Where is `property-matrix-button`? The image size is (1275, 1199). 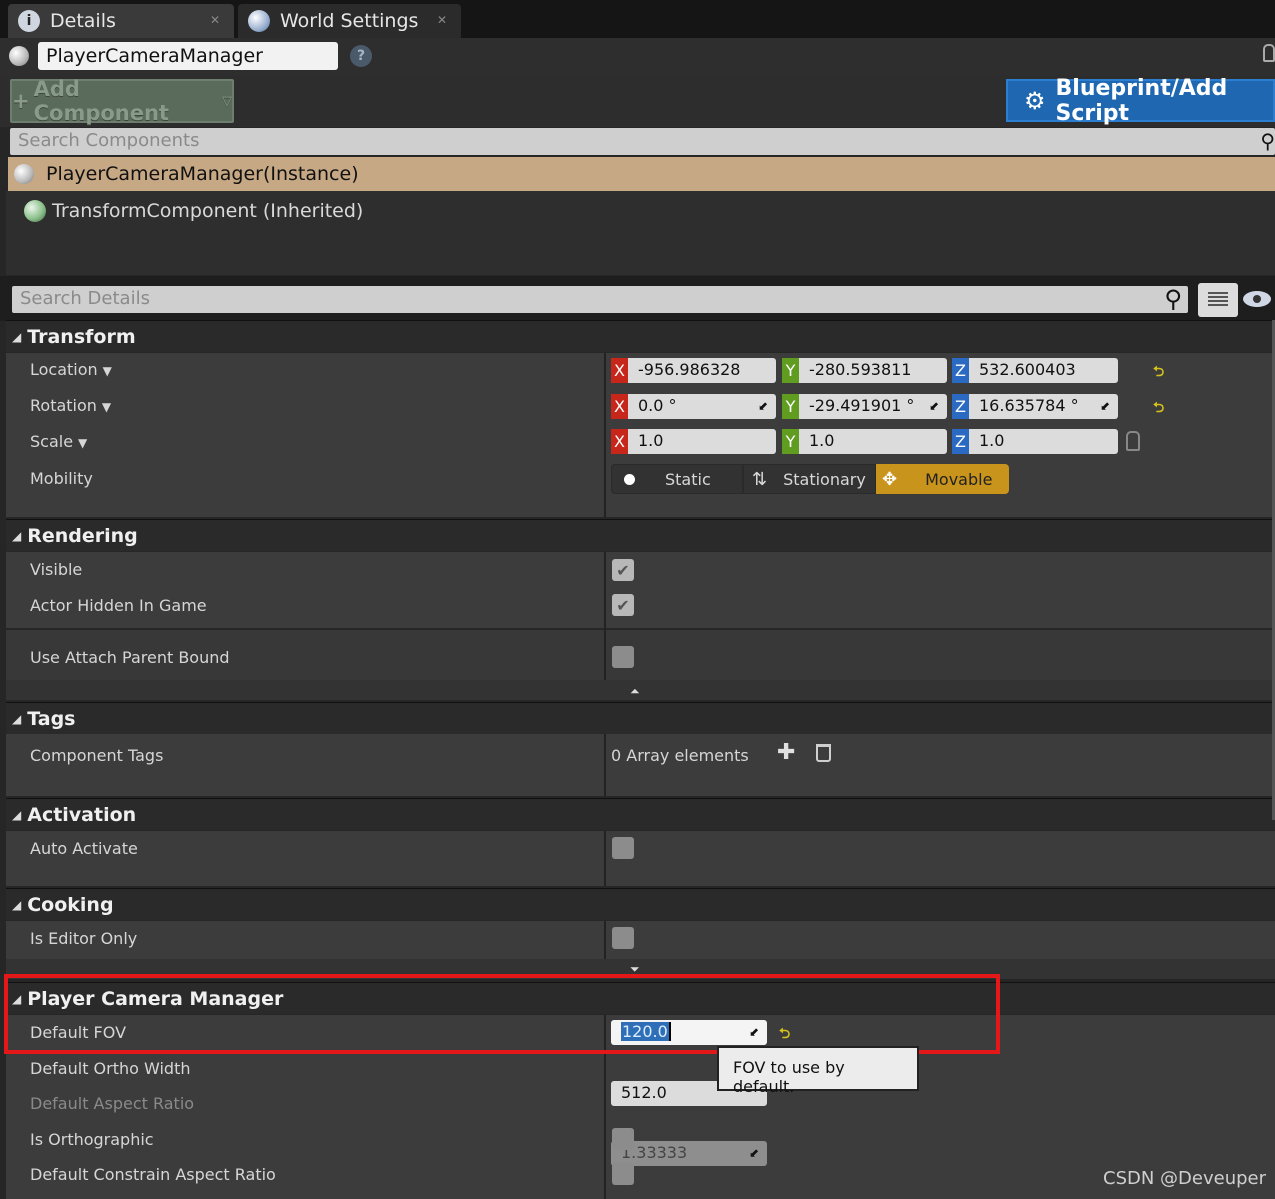 property-matrix-button is located at coordinates (1218, 300).